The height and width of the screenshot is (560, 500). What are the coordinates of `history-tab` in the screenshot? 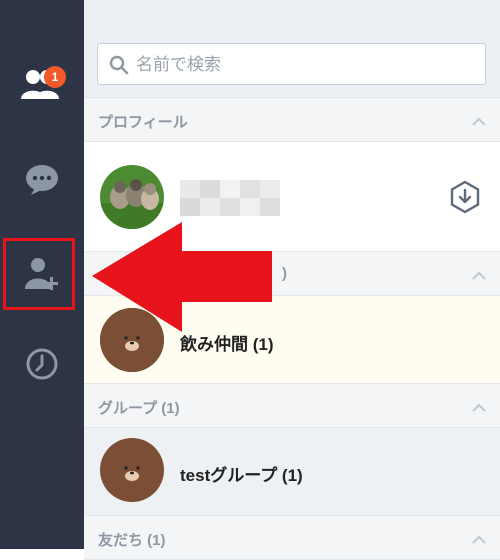 It's located at (42, 364).